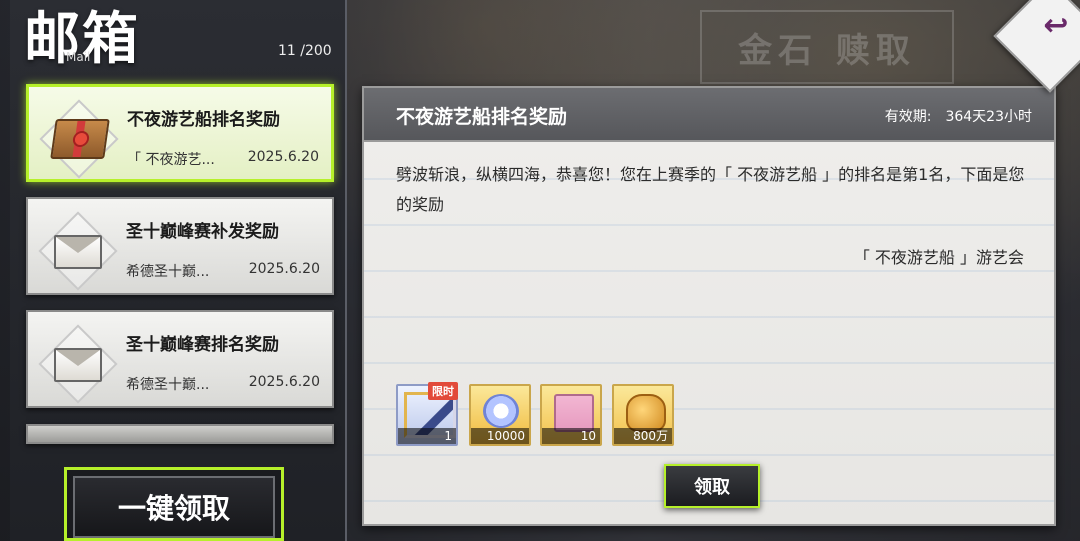  I want to click on validity: 有效期: 364天23小时, so click(958, 116).